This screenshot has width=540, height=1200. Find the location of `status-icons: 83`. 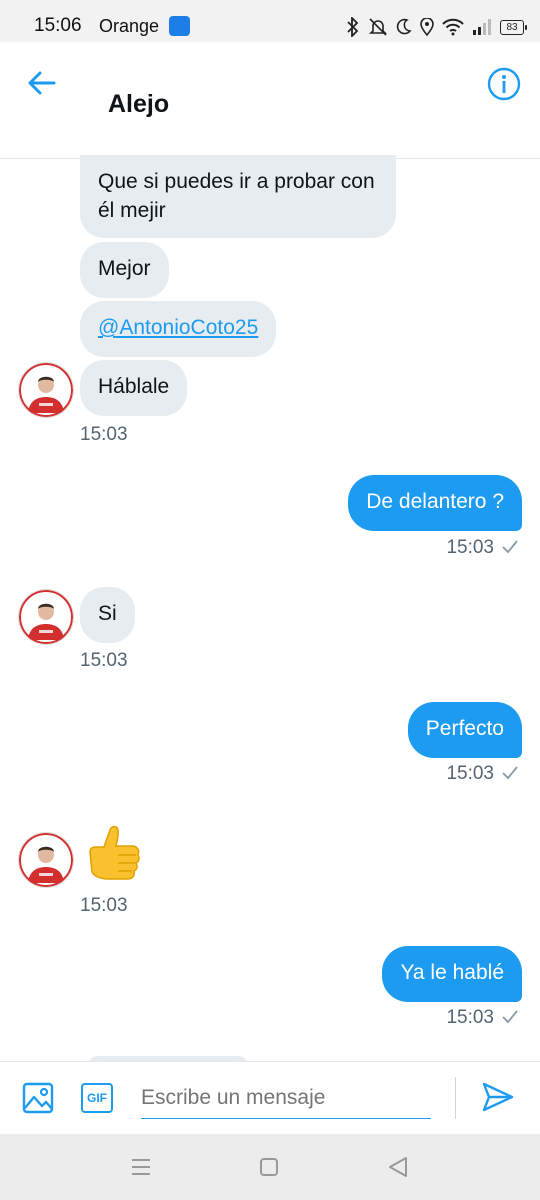

status-icons: 83 is located at coordinates (436, 27).